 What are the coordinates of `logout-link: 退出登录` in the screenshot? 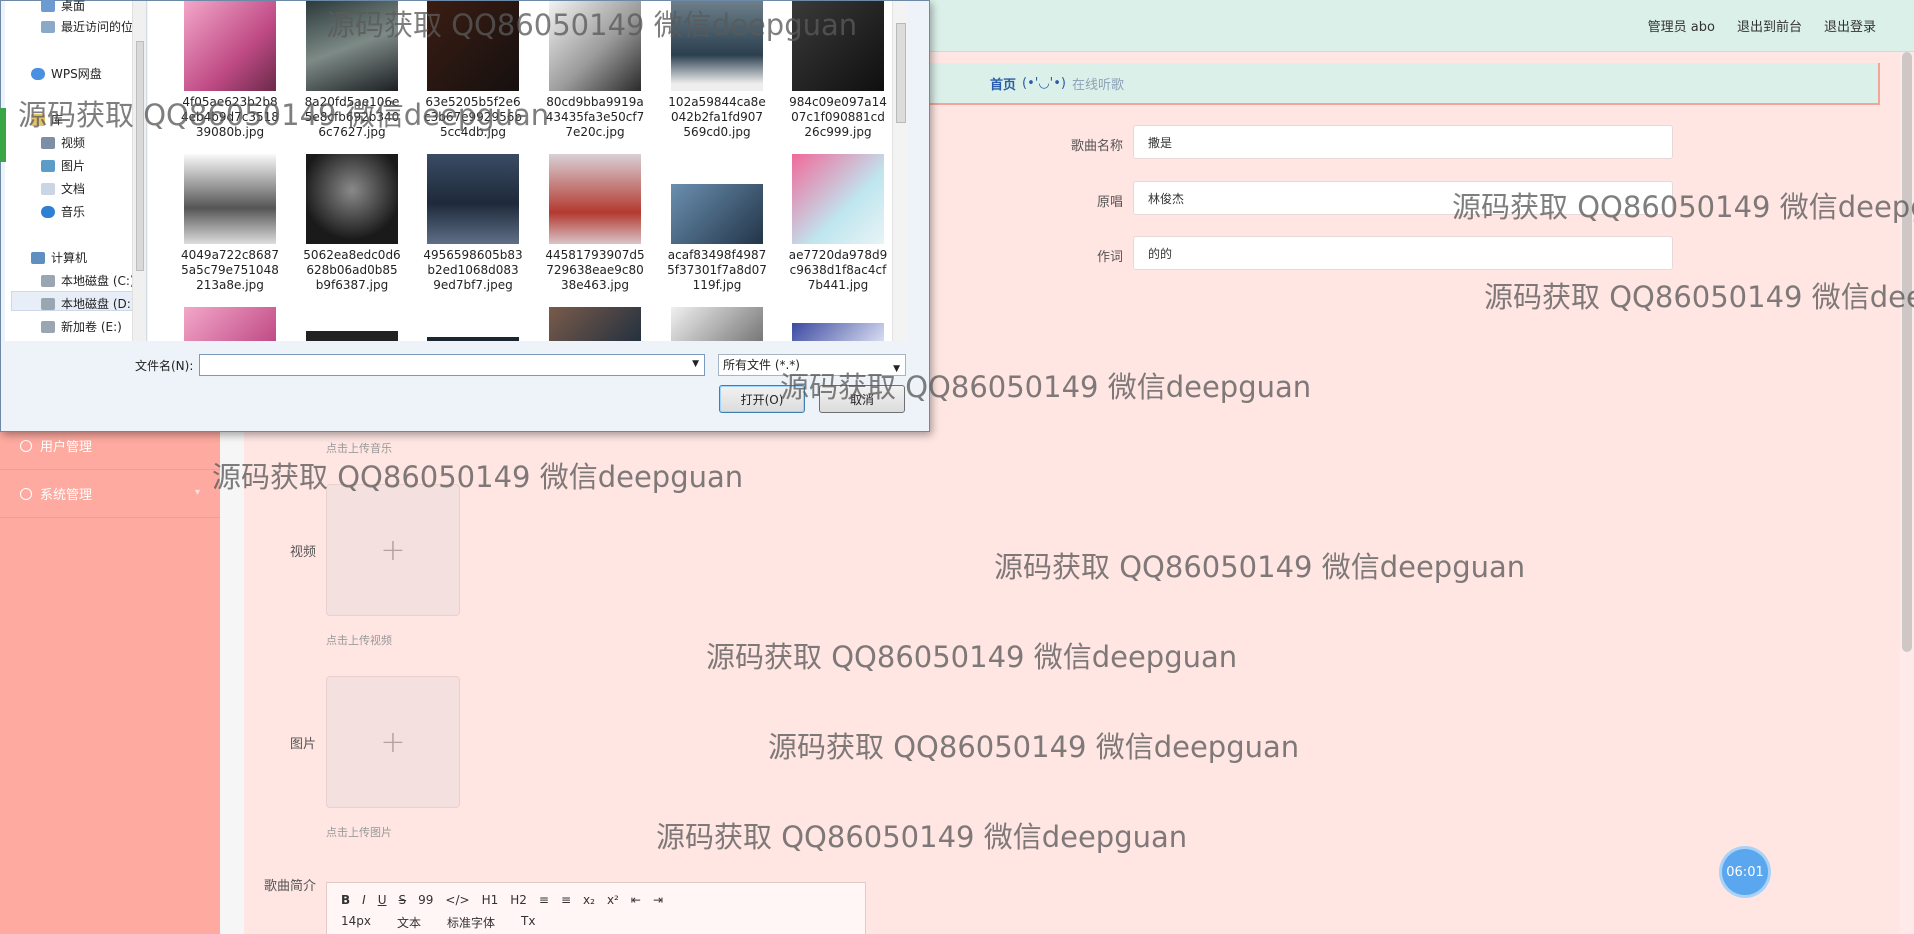 It's located at (1850, 25).